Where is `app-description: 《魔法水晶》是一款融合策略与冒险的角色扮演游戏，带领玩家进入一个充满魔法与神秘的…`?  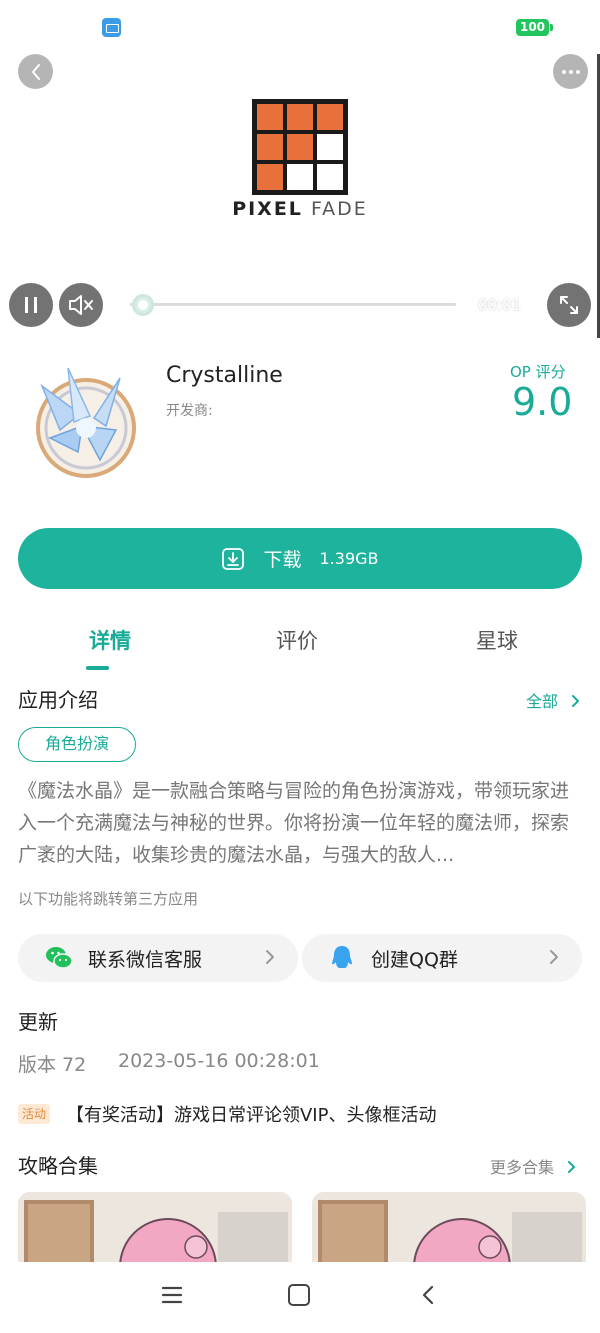
app-description: 《魔法水晶》是一款融合策略与冒险的角色扮演游戏，带领玩家进入一个充满魔法与神秘的… is located at coordinates (301, 823).